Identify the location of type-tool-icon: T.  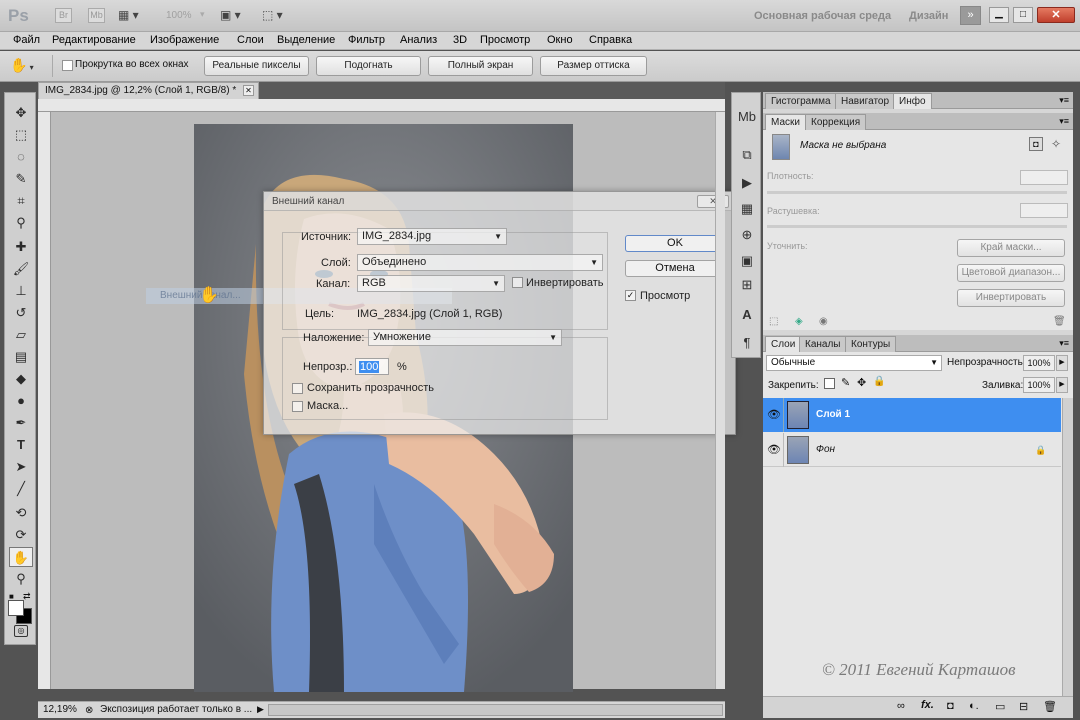
(21, 445).